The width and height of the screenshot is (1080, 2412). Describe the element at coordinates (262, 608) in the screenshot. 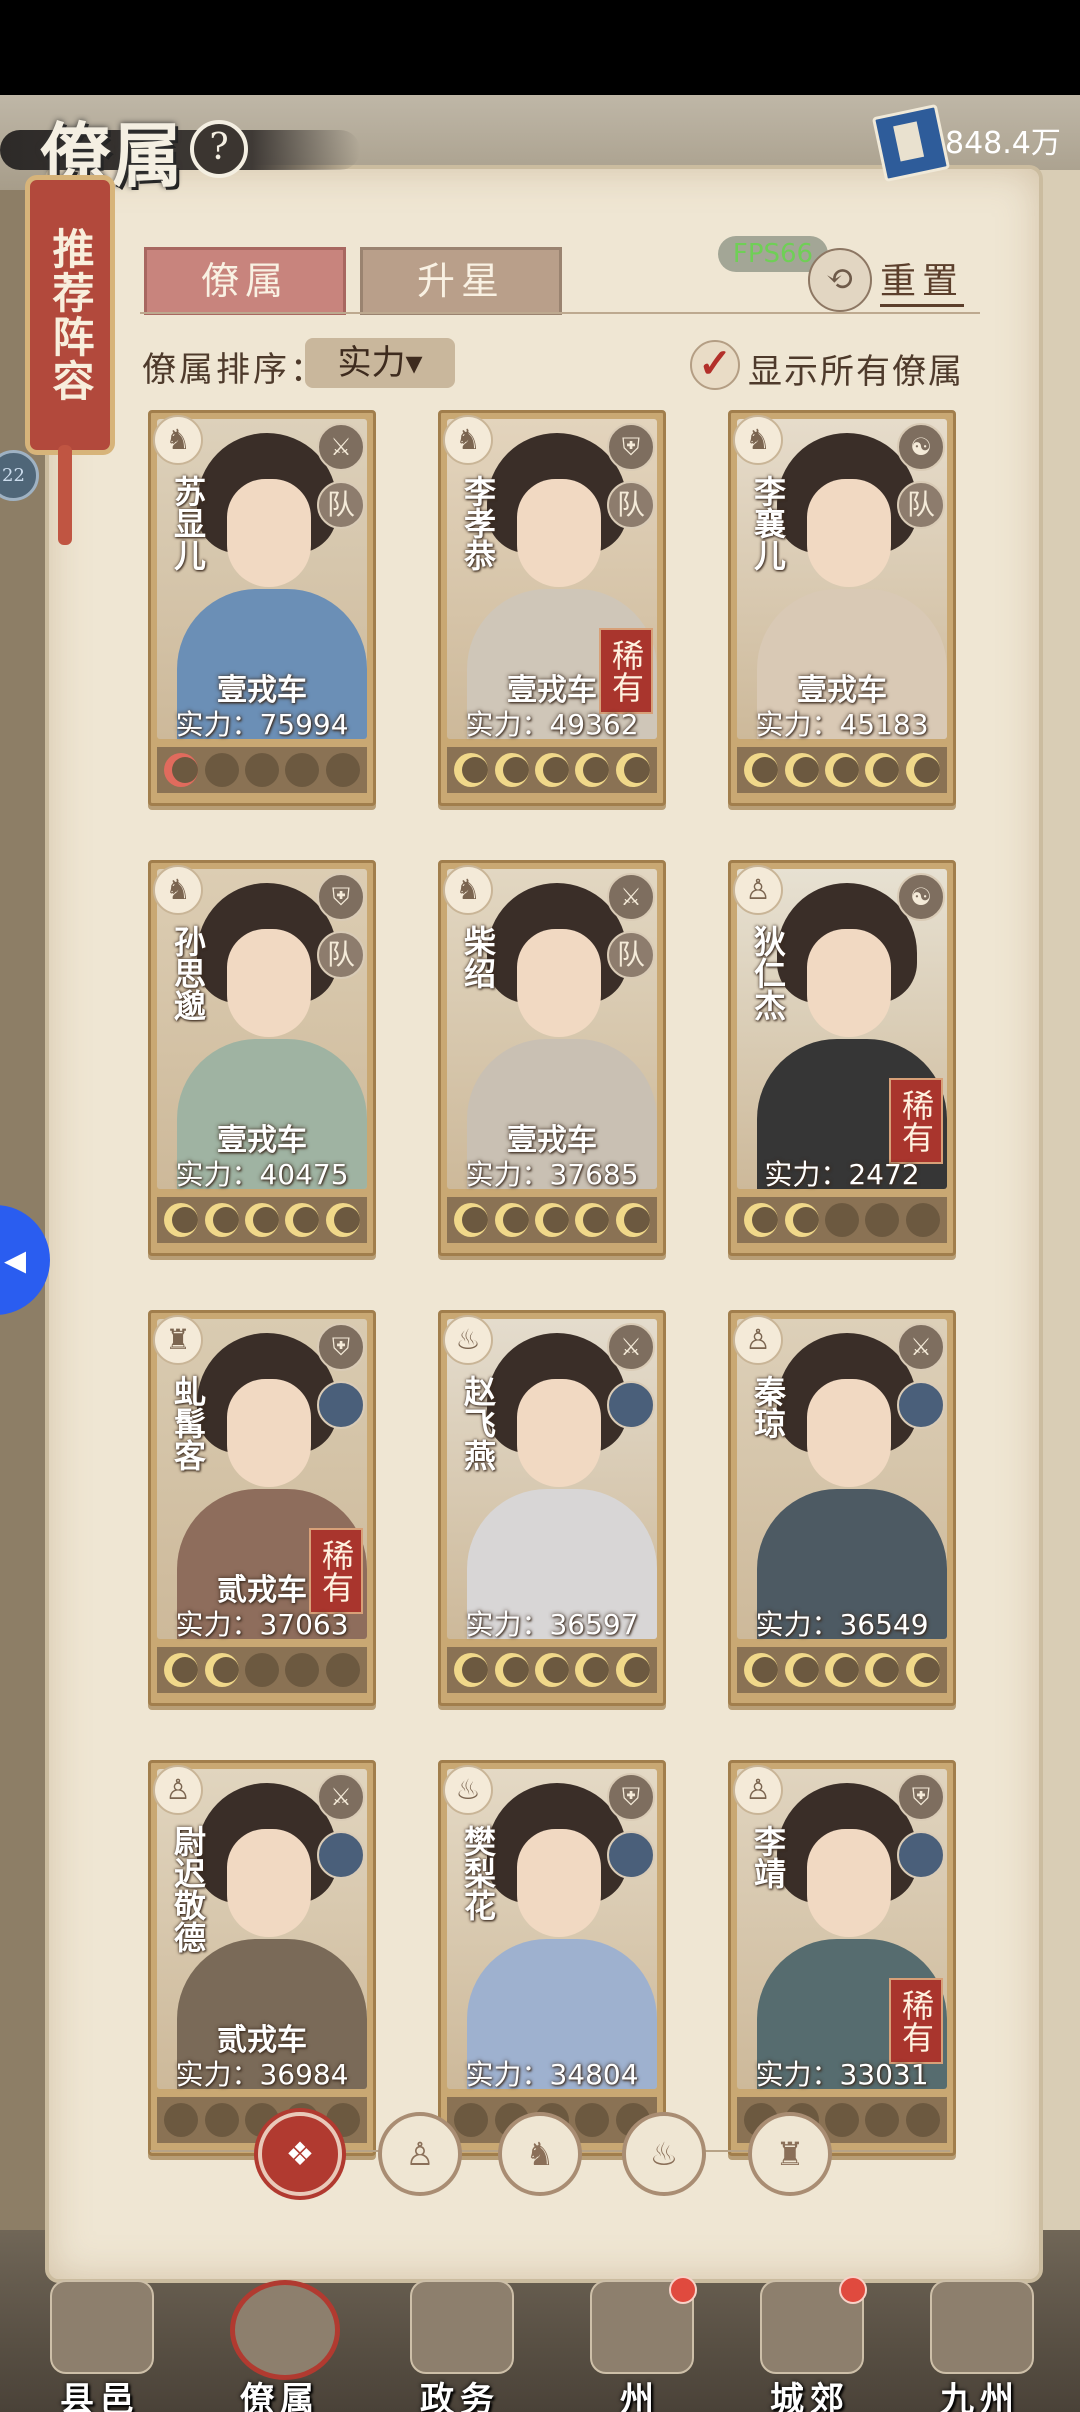

I see `retainer-card: ♞ ⚔ 队苏显儿 壹戎车 实力：75994` at that location.